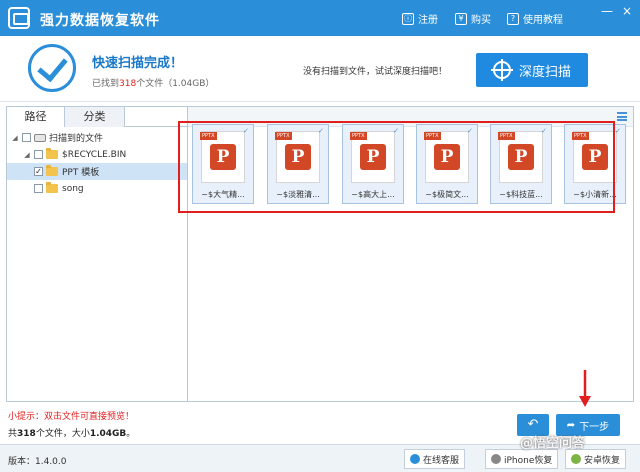 The height and width of the screenshot is (472, 640). What do you see at coordinates (97, 188) in the screenshot?
I see `tree-row-song: song` at bounding box center [97, 188].